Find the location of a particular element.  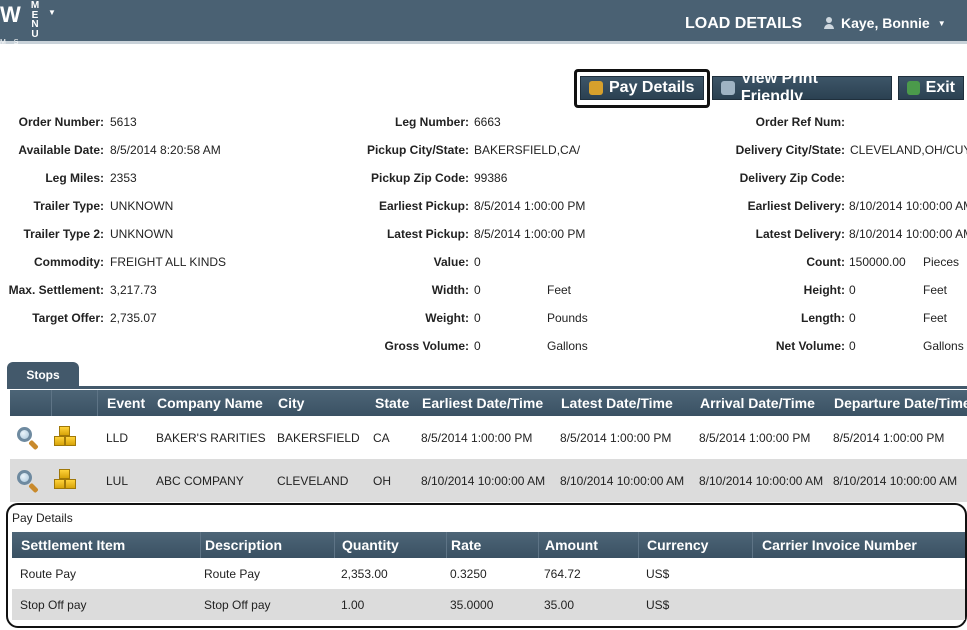

leg-miles-value: 2353 is located at coordinates (123, 178).